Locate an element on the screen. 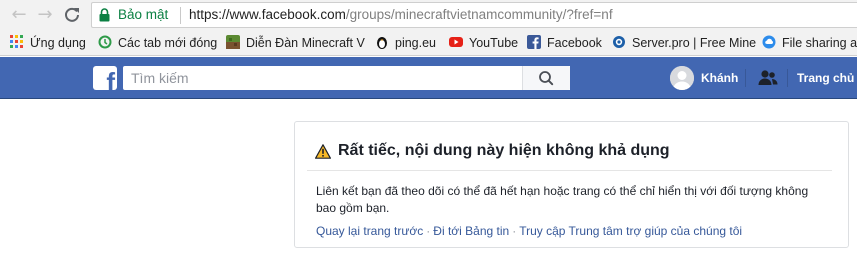  facebook-icon is located at coordinates (534, 42).